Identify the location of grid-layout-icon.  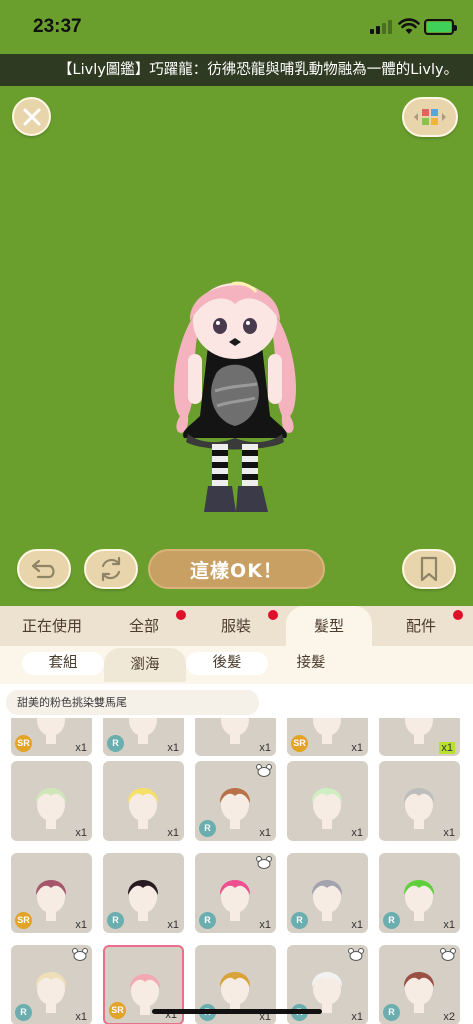
(430, 117).